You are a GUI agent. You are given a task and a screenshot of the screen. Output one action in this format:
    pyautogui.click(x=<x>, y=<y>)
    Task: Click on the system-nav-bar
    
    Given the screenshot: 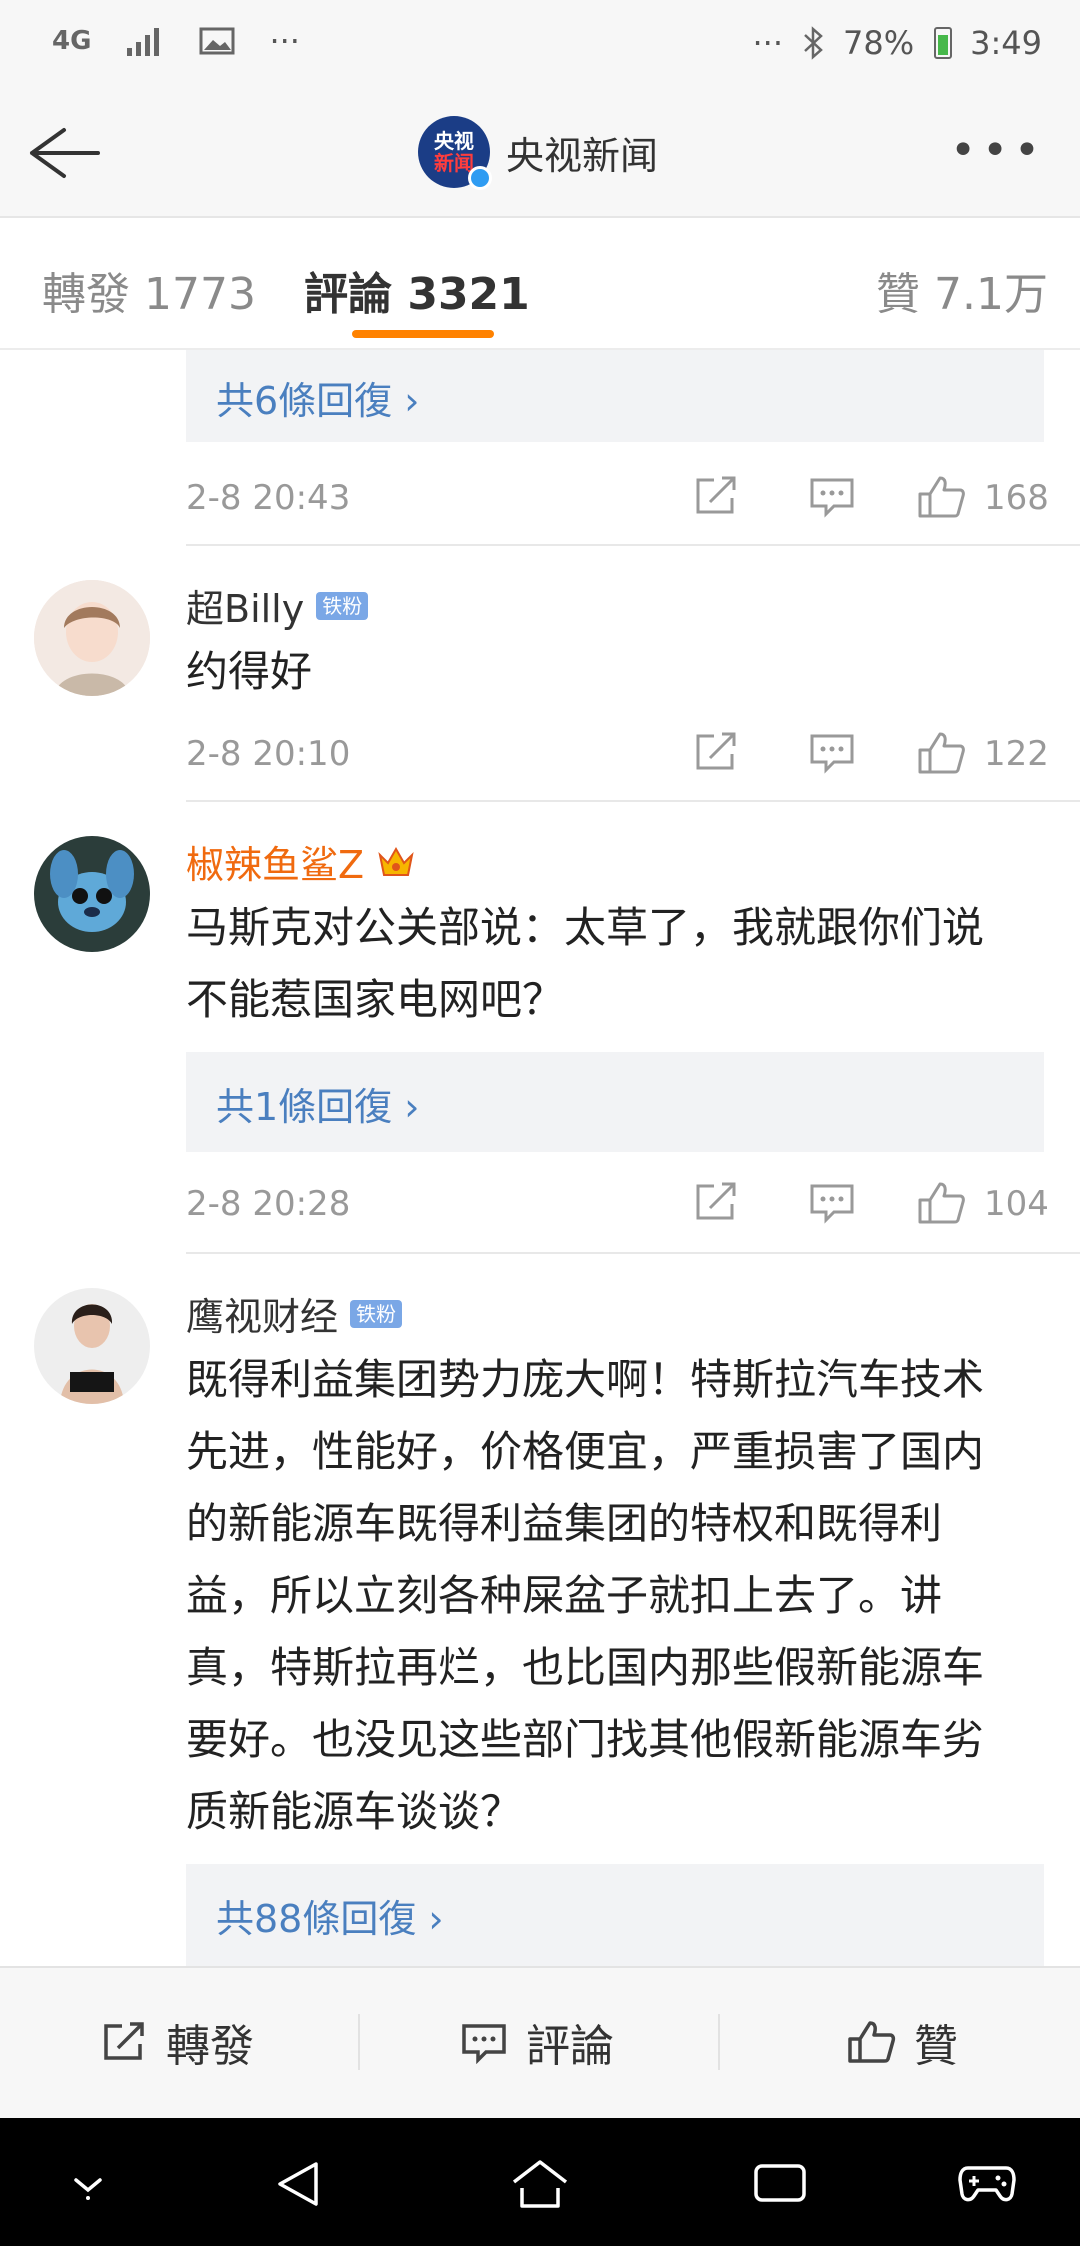 What is the action you would take?
    pyautogui.click(x=540, y=2182)
    